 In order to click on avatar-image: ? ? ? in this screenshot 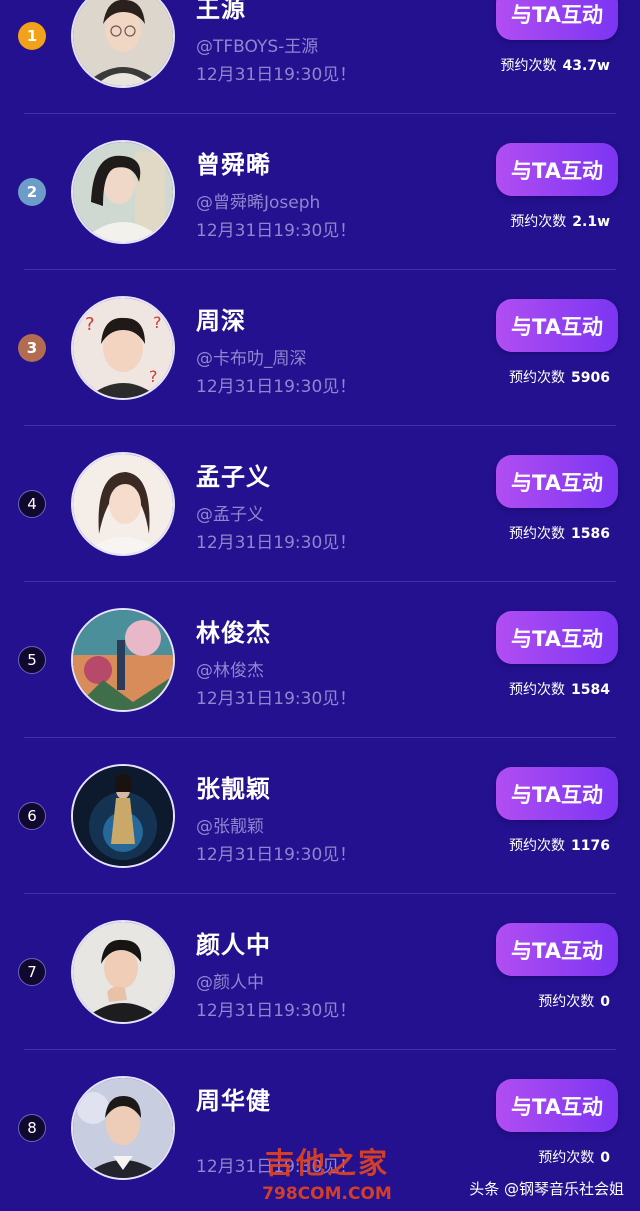, I will do `click(123, 348)`.